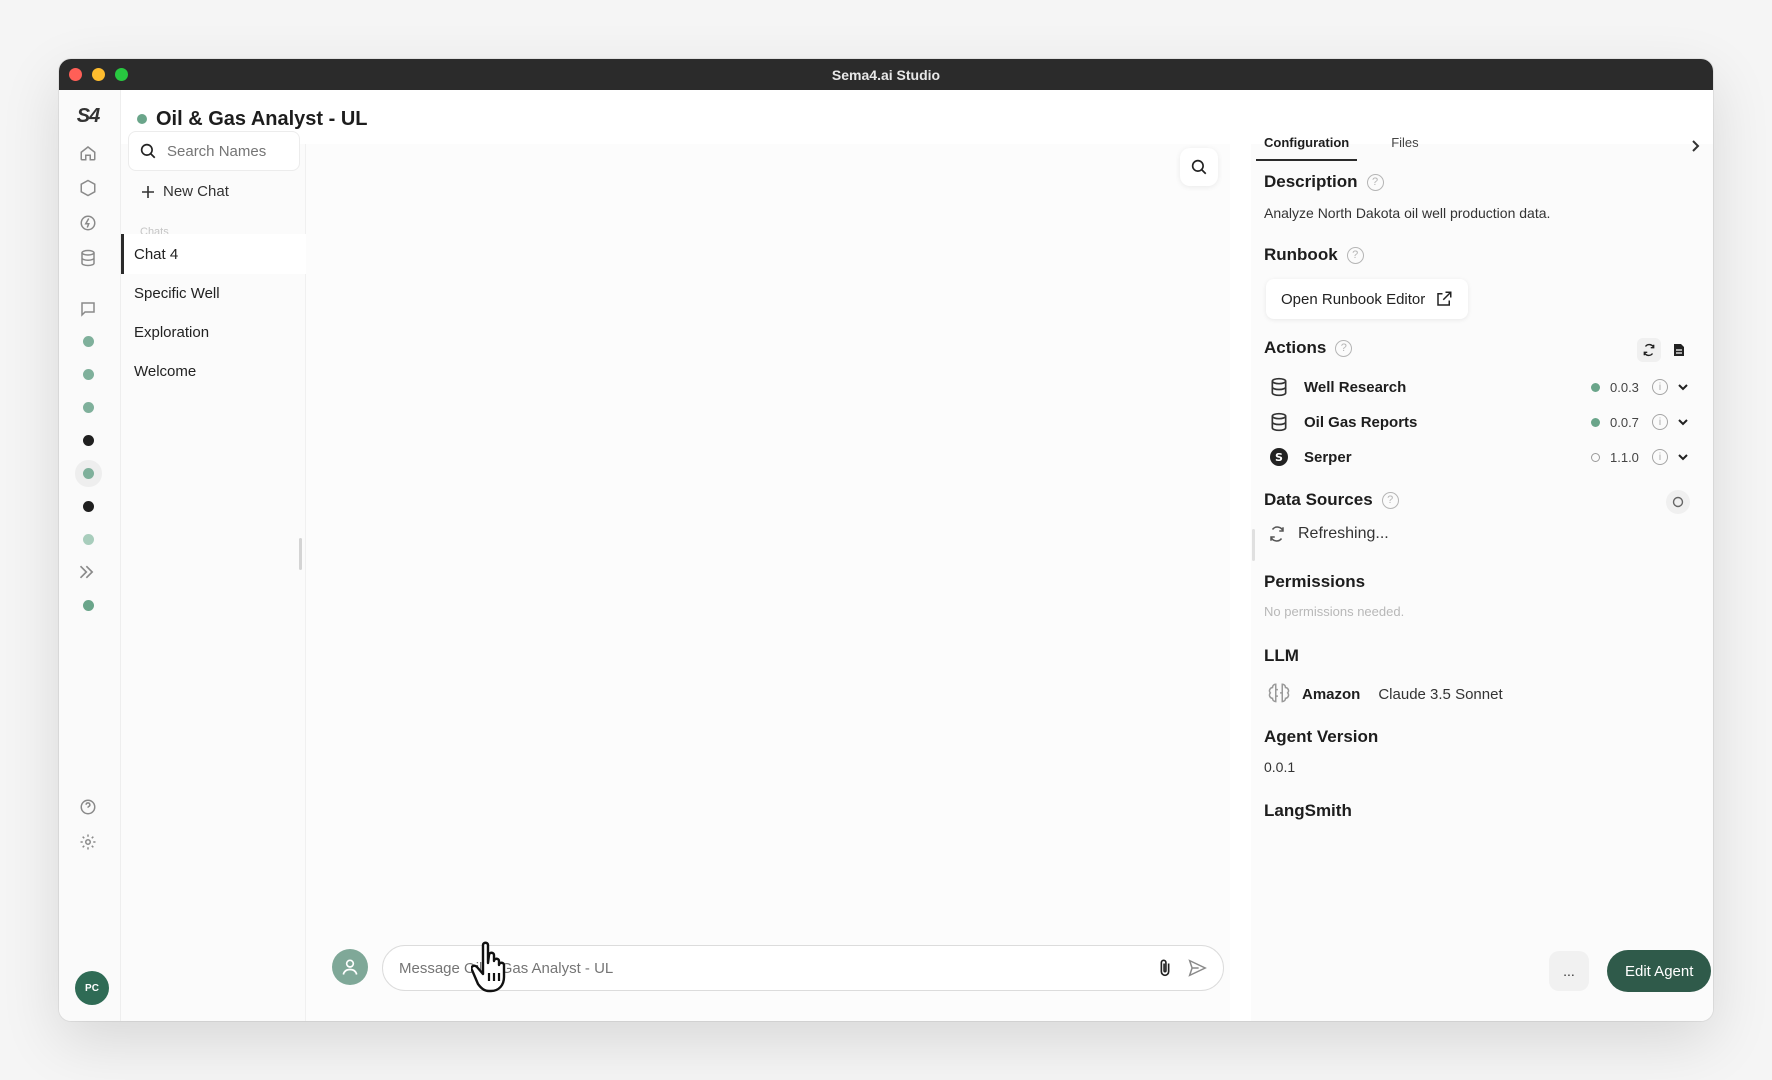 Image resolution: width=1772 pixels, height=1080 pixels. What do you see at coordinates (177, 293) in the screenshot?
I see `chat-item-label: Specific Well` at bounding box center [177, 293].